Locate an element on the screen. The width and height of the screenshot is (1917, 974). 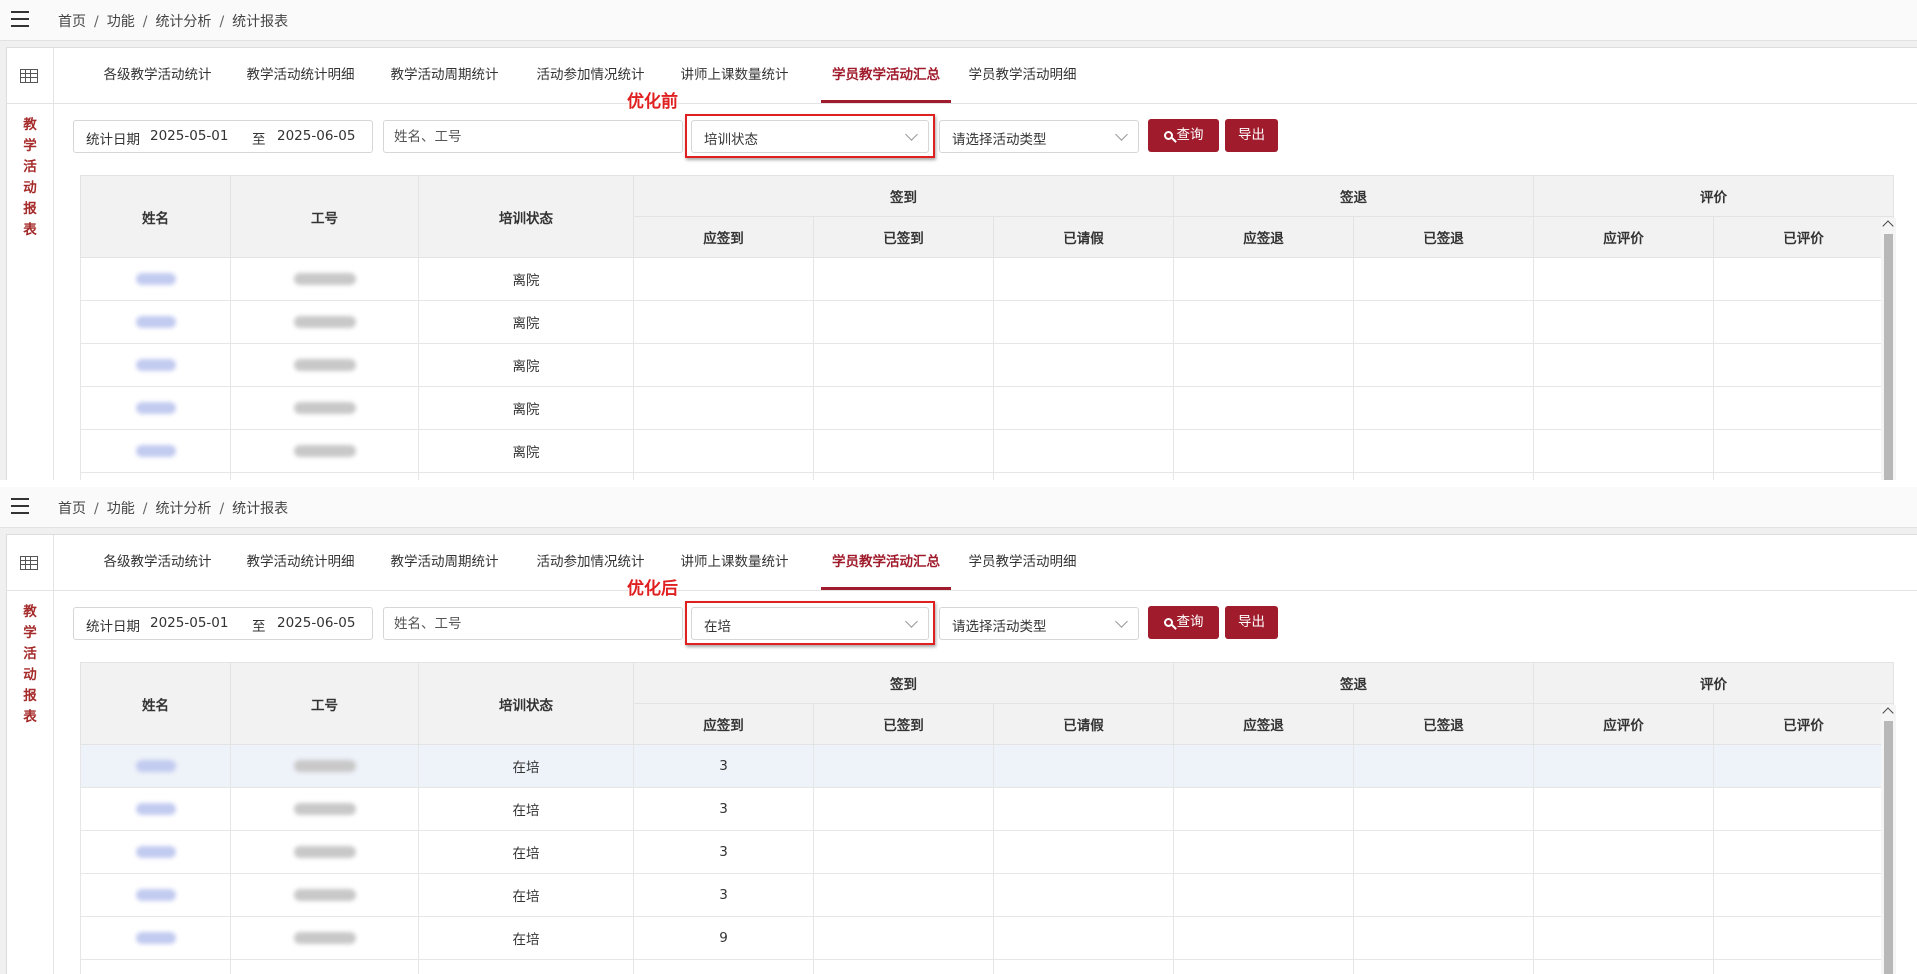
training-status-select: 在培 is located at coordinates (810, 623).